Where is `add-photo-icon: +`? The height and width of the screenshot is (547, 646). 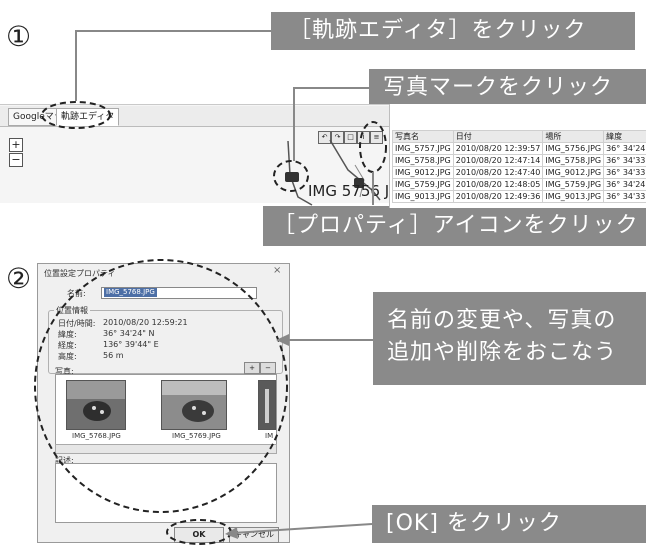 add-photo-icon: + is located at coordinates (252, 368).